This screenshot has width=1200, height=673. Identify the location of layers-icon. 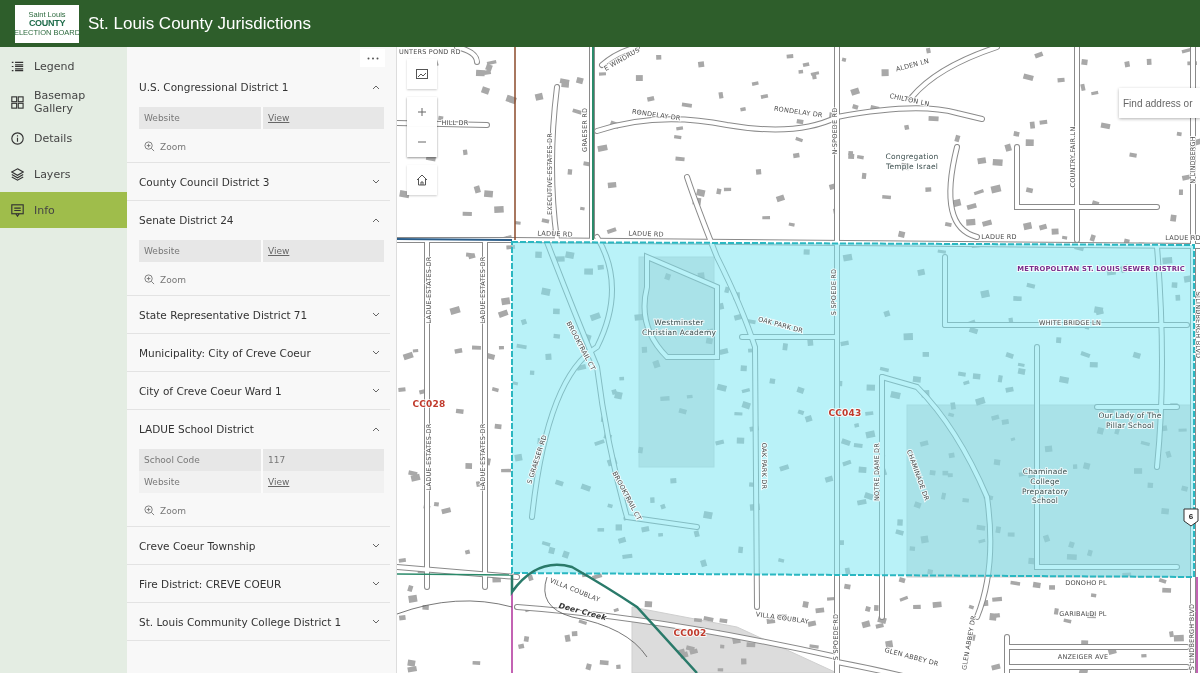
(17, 174).